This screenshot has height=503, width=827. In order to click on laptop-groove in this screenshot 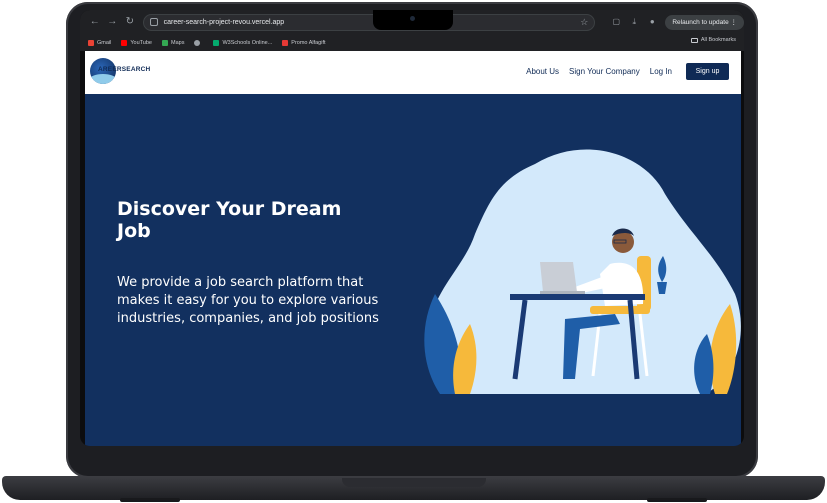, I will do `click(414, 482)`.